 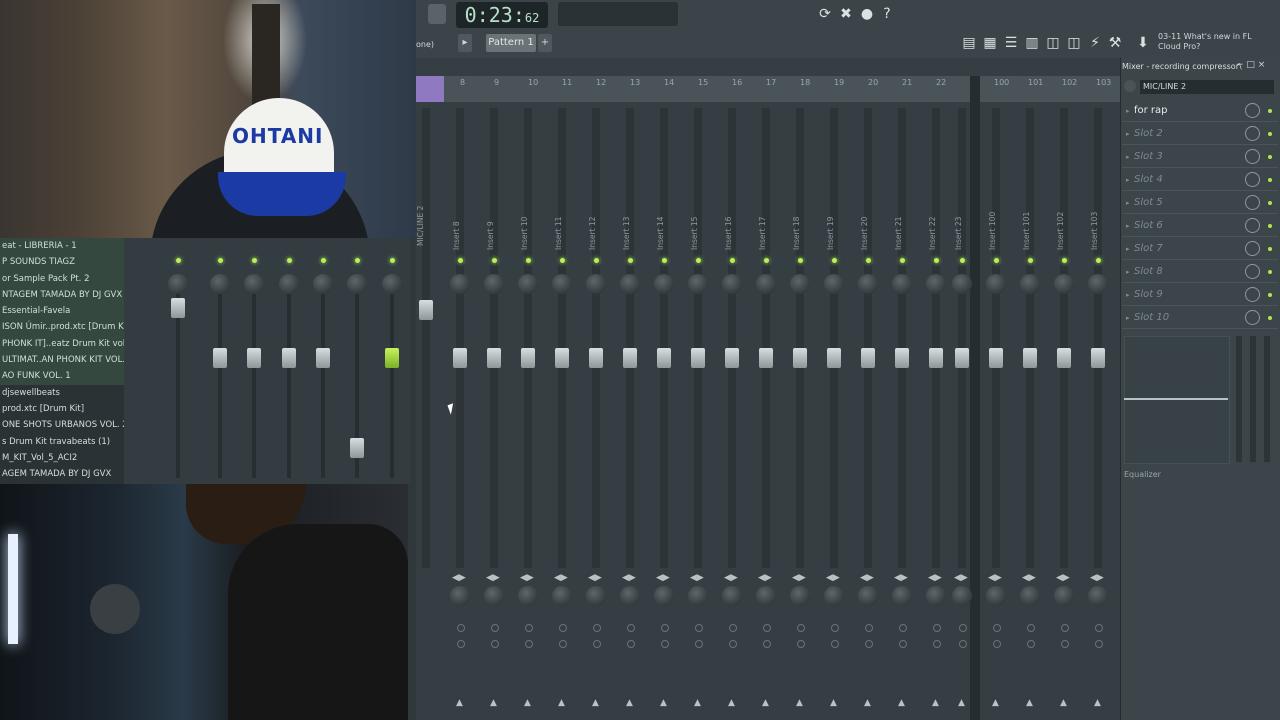 I want to click on effect-slot: ▸ Slot 2, so click(x=1200, y=134).